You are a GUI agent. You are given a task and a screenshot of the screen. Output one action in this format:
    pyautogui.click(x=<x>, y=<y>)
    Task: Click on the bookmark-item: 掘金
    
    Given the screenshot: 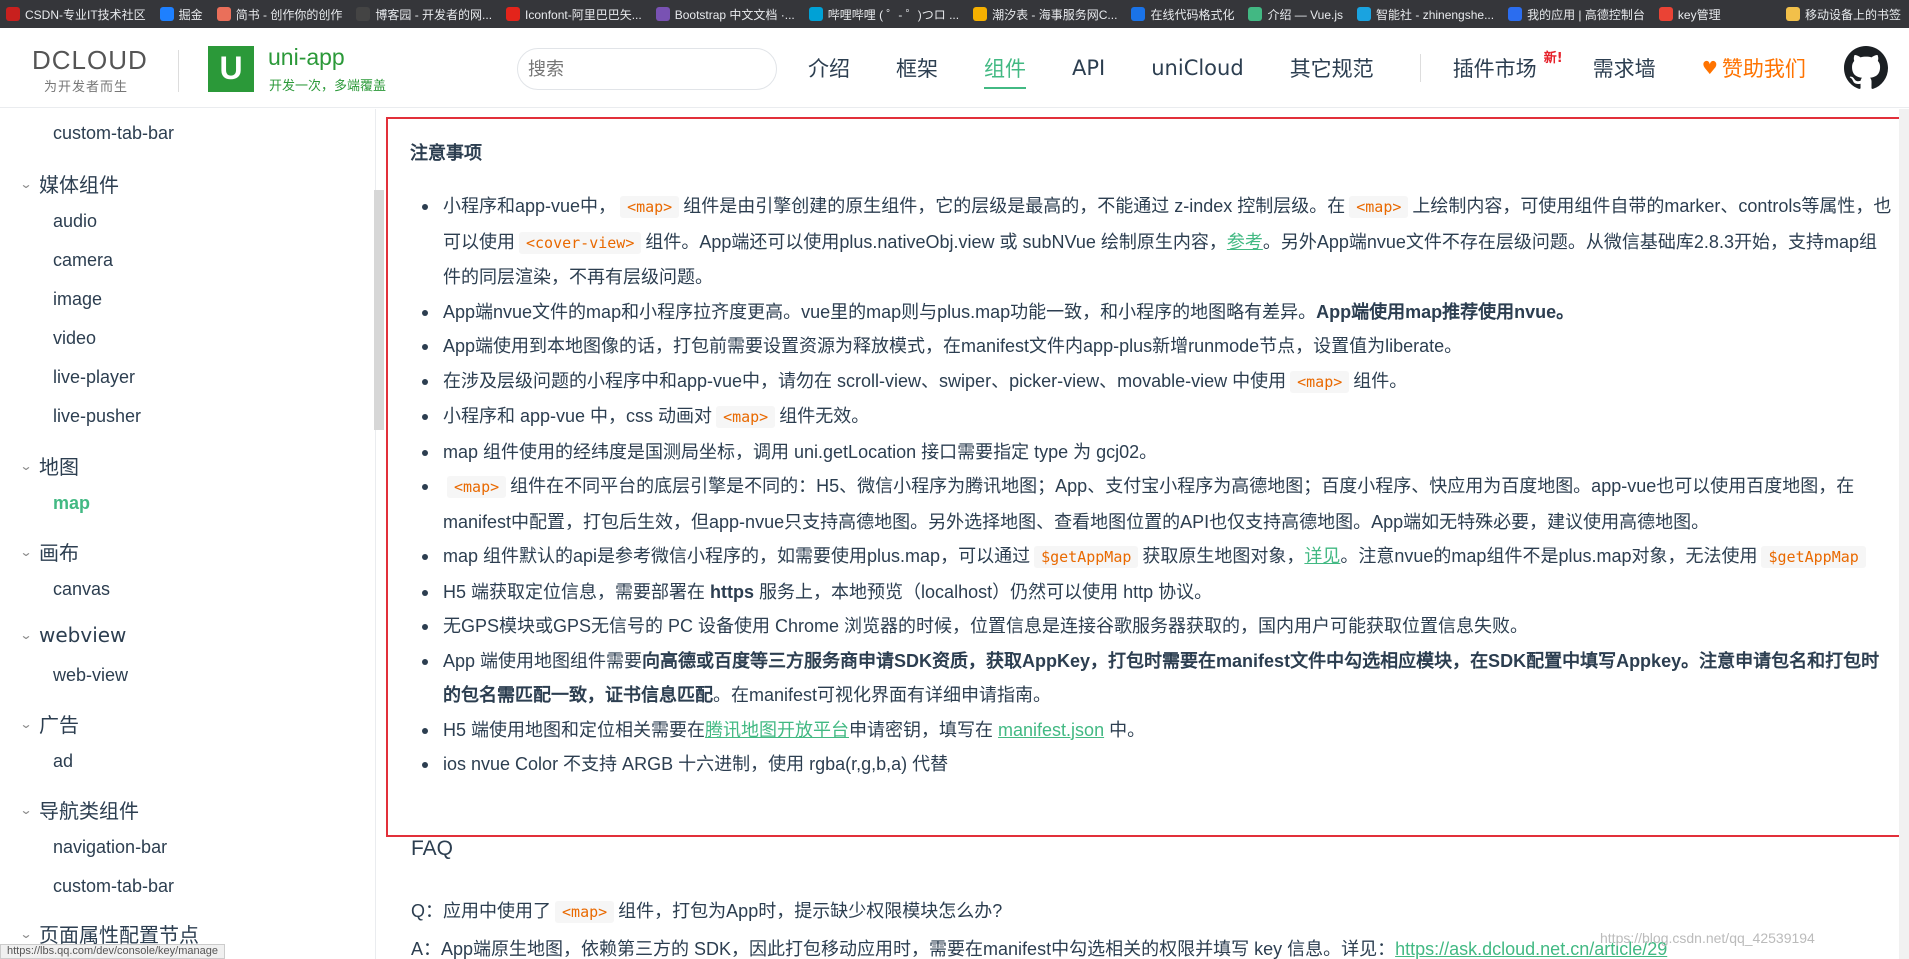 What is the action you would take?
    pyautogui.click(x=182, y=14)
    